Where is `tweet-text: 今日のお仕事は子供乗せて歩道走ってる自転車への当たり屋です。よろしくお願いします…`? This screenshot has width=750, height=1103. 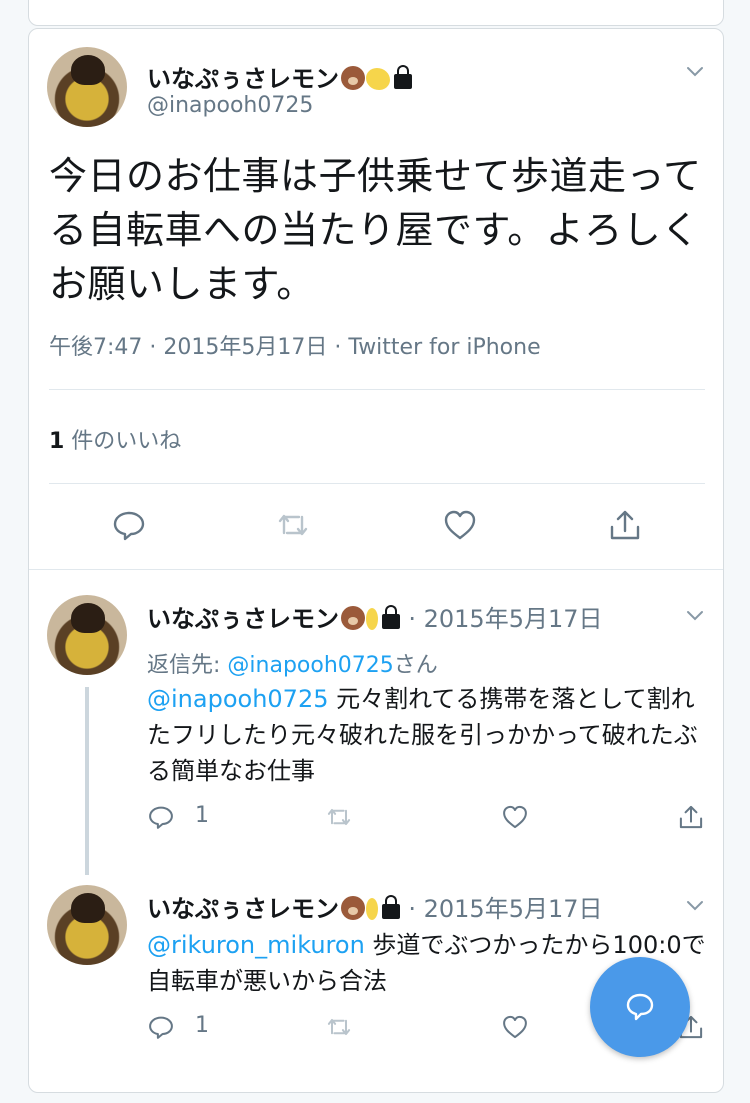
tweet-text: 今日のお仕事は子供乗せて歩道走ってる自転車への当たり屋です。よろしくお願いします… is located at coordinates (375, 230).